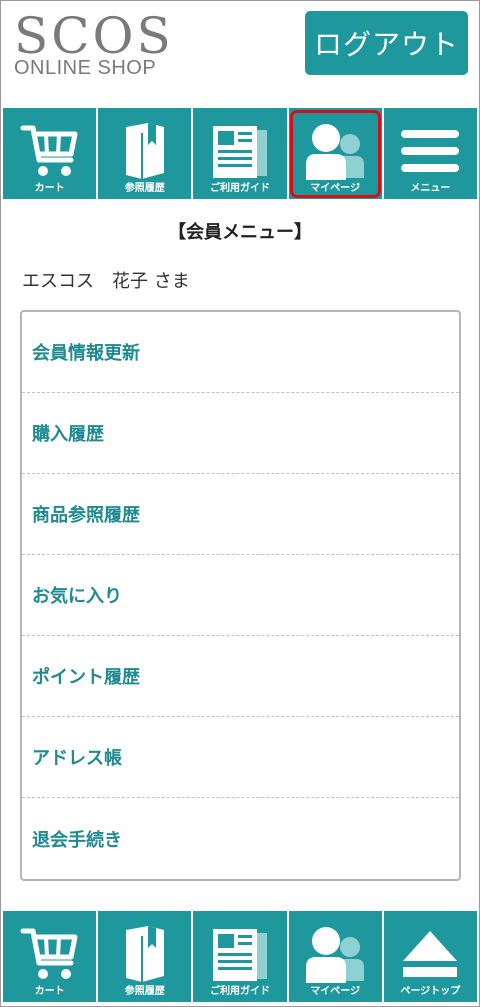  What do you see at coordinates (240, 352) in the screenshot?
I see `menu-item-profile-update: 会員情報更新` at bounding box center [240, 352].